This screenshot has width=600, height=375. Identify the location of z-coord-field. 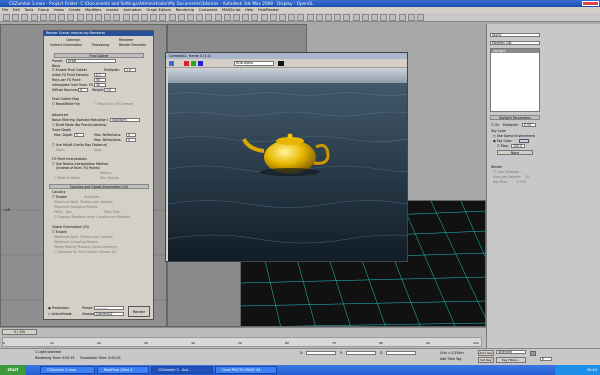
(401, 353).